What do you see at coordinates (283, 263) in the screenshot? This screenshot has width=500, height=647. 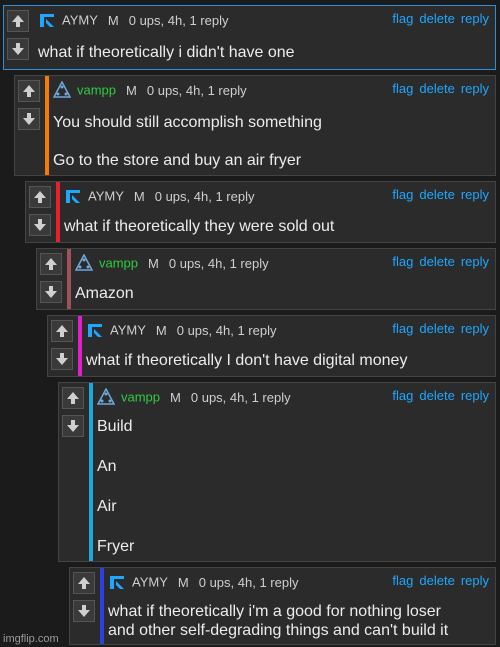 I see `comment-meta: vampp M 0 ups, 4h, 1 reply flag delete reply` at bounding box center [283, 263].